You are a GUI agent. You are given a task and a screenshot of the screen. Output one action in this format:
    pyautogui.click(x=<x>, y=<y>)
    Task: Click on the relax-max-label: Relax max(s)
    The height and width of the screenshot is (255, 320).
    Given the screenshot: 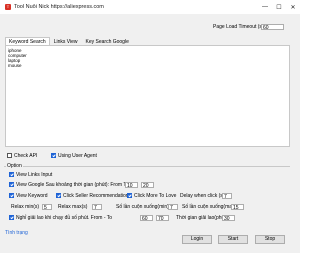 What is the action you would take?
    pyautogui.click(x=73, y=207)
    